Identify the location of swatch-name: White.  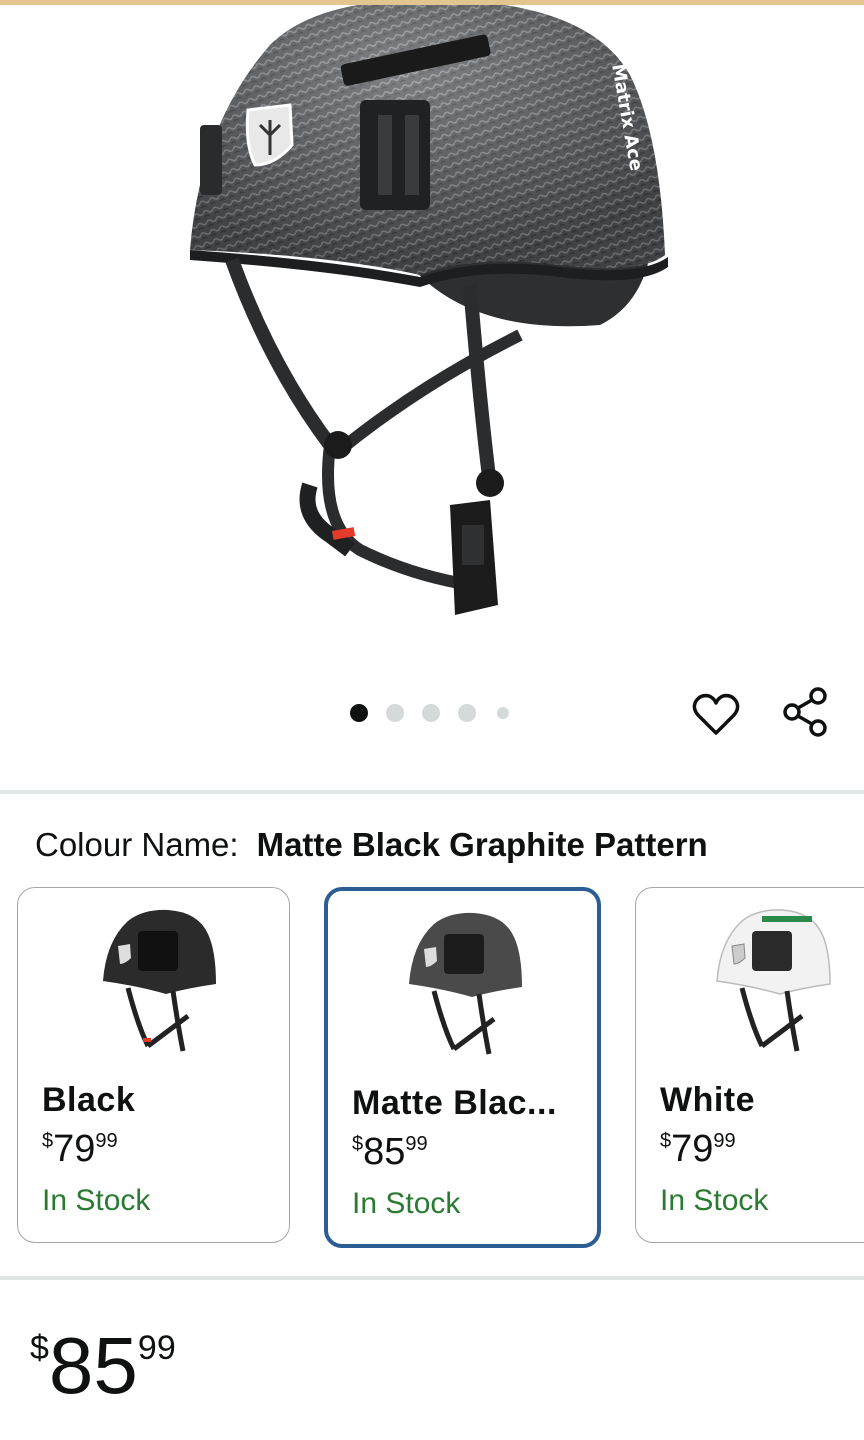
(708, 1100).